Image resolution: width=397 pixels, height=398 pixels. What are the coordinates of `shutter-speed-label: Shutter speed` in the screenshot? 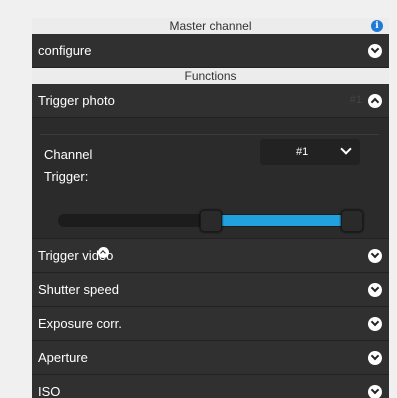 It's located at (78, 289).